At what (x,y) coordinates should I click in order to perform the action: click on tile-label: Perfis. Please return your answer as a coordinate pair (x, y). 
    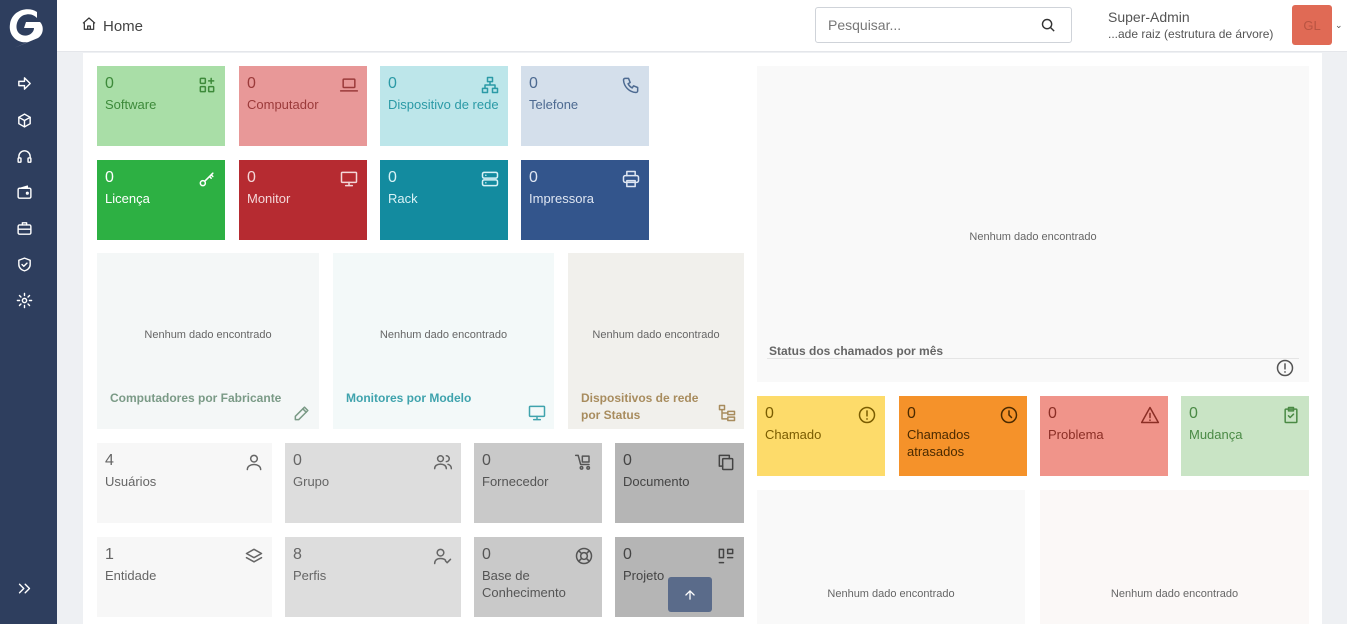
    Looking at the image, I should click on (310, 575).